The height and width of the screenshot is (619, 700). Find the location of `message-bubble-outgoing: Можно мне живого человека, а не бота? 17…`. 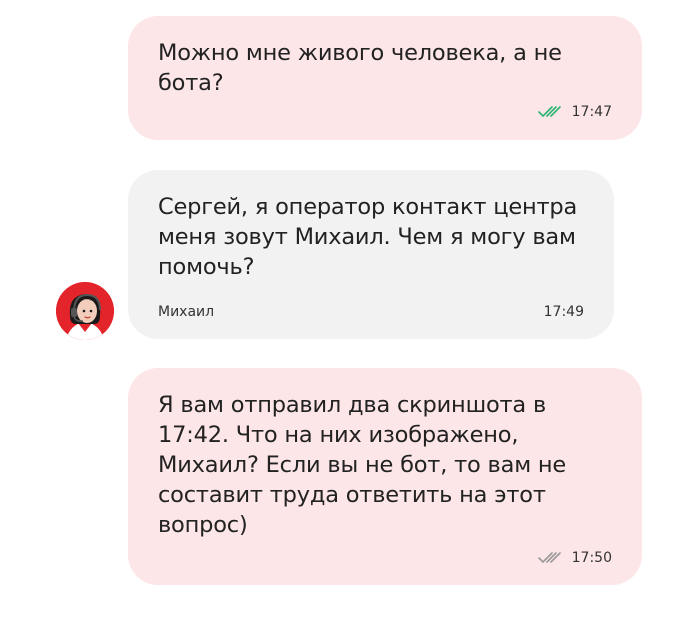

message-bubble-outgoing: Можно мне живого человека, а не бота? 17… is located at coordinates (385, 78).